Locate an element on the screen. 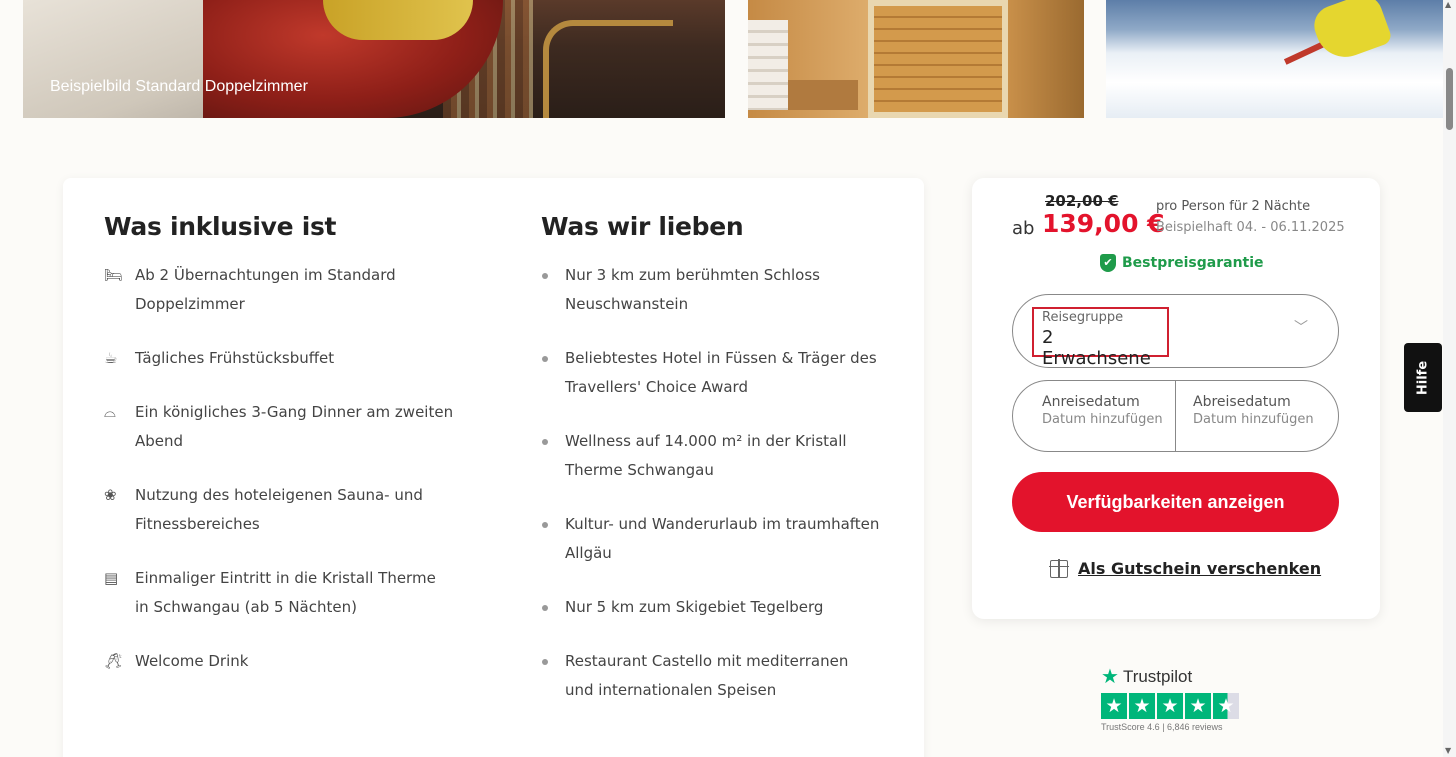 The height and width of the screenshot is (757, 1456). sauna-image-door is located at coordinates (938, 59).